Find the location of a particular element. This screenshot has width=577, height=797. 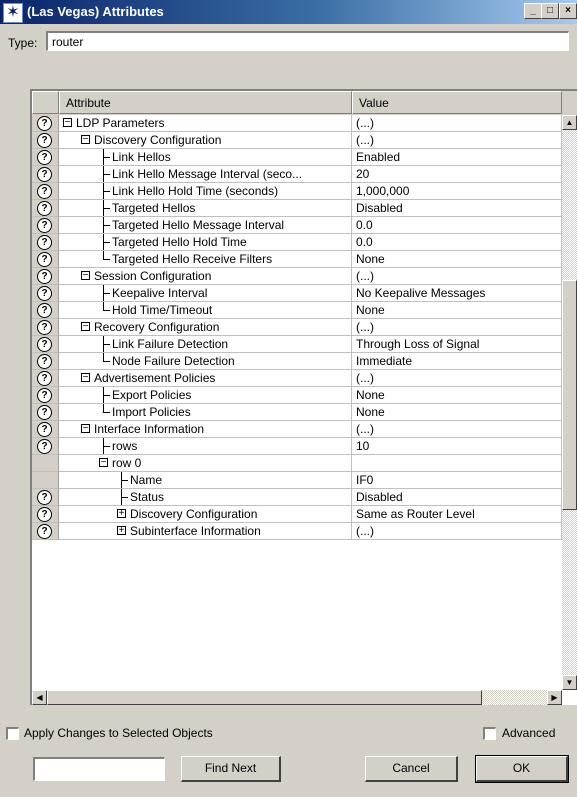

vertical-scrollbar: ▲ ▼ is located at coordinates (569, 402).